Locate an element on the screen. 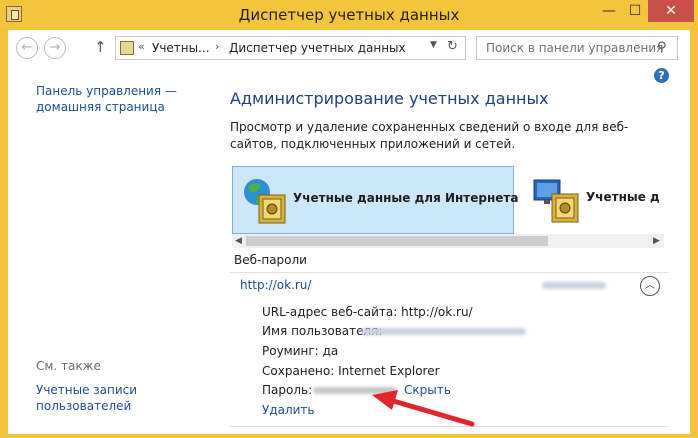  detail-url-row: URL-адрес веб-сайта: http://ok.ru/ is located at coordinates (367, 312).